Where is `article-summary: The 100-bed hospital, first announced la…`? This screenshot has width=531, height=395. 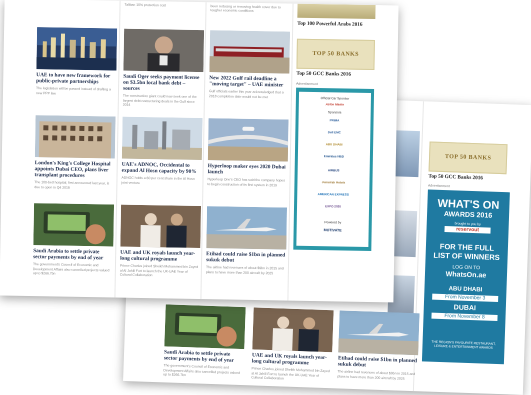 article-summary: The 100-bed hospital, first announced la… is located at coordinates (72, 185).